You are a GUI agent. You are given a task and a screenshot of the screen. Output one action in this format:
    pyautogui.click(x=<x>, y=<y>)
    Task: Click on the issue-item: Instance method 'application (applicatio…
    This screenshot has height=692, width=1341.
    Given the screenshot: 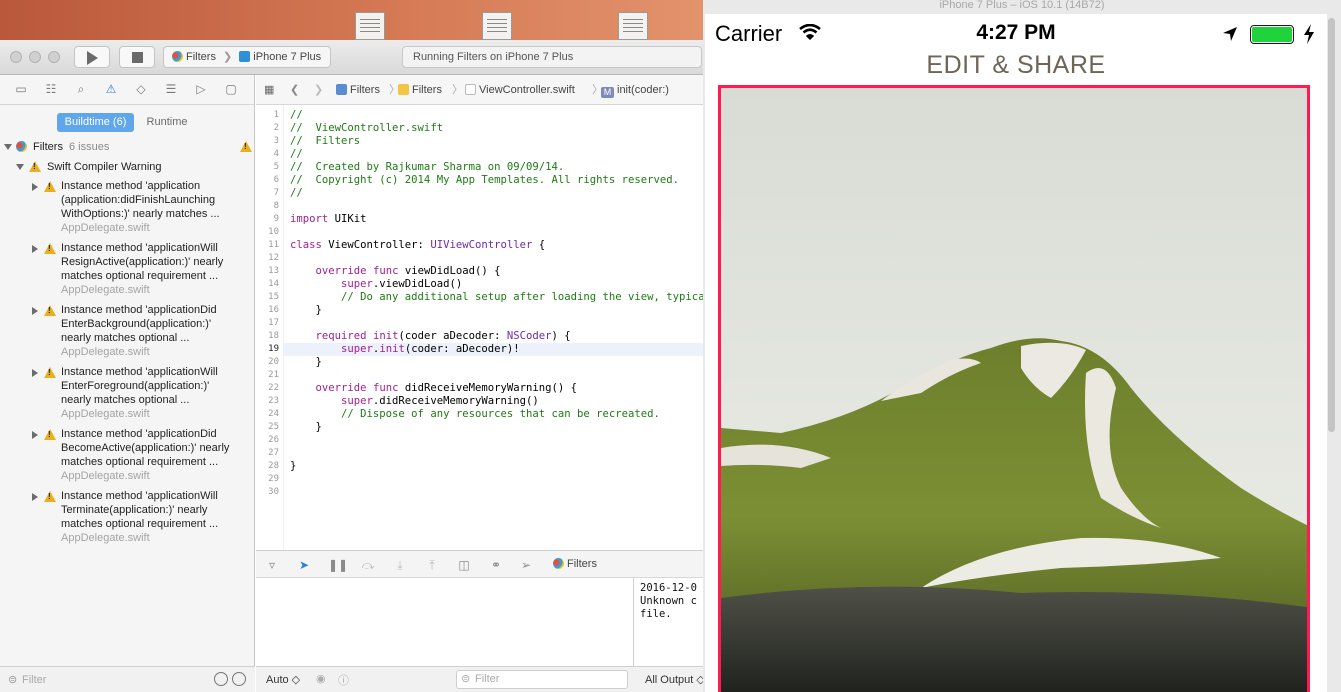 What is the action you would take?
    pyautogui.click(x=127, y=208)
    